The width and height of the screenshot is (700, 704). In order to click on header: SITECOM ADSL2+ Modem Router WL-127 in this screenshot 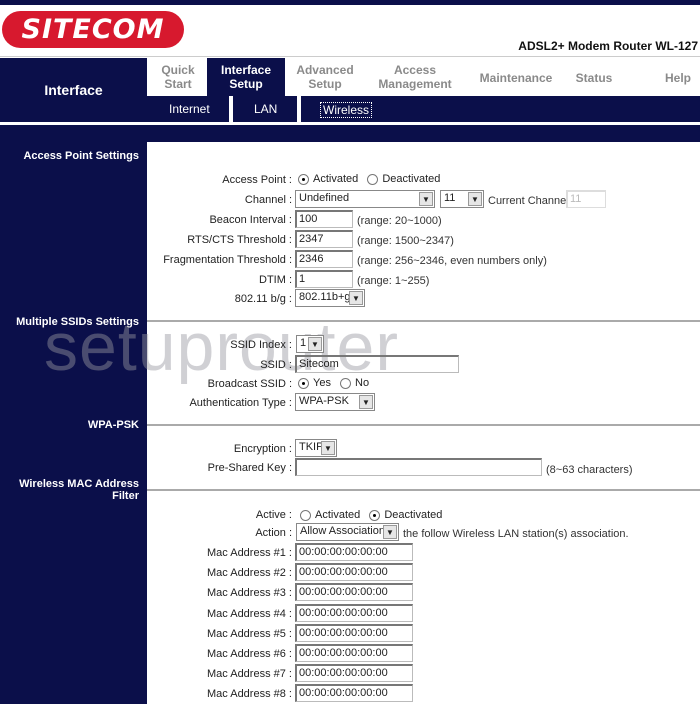, I will do `click(350, 31)`.